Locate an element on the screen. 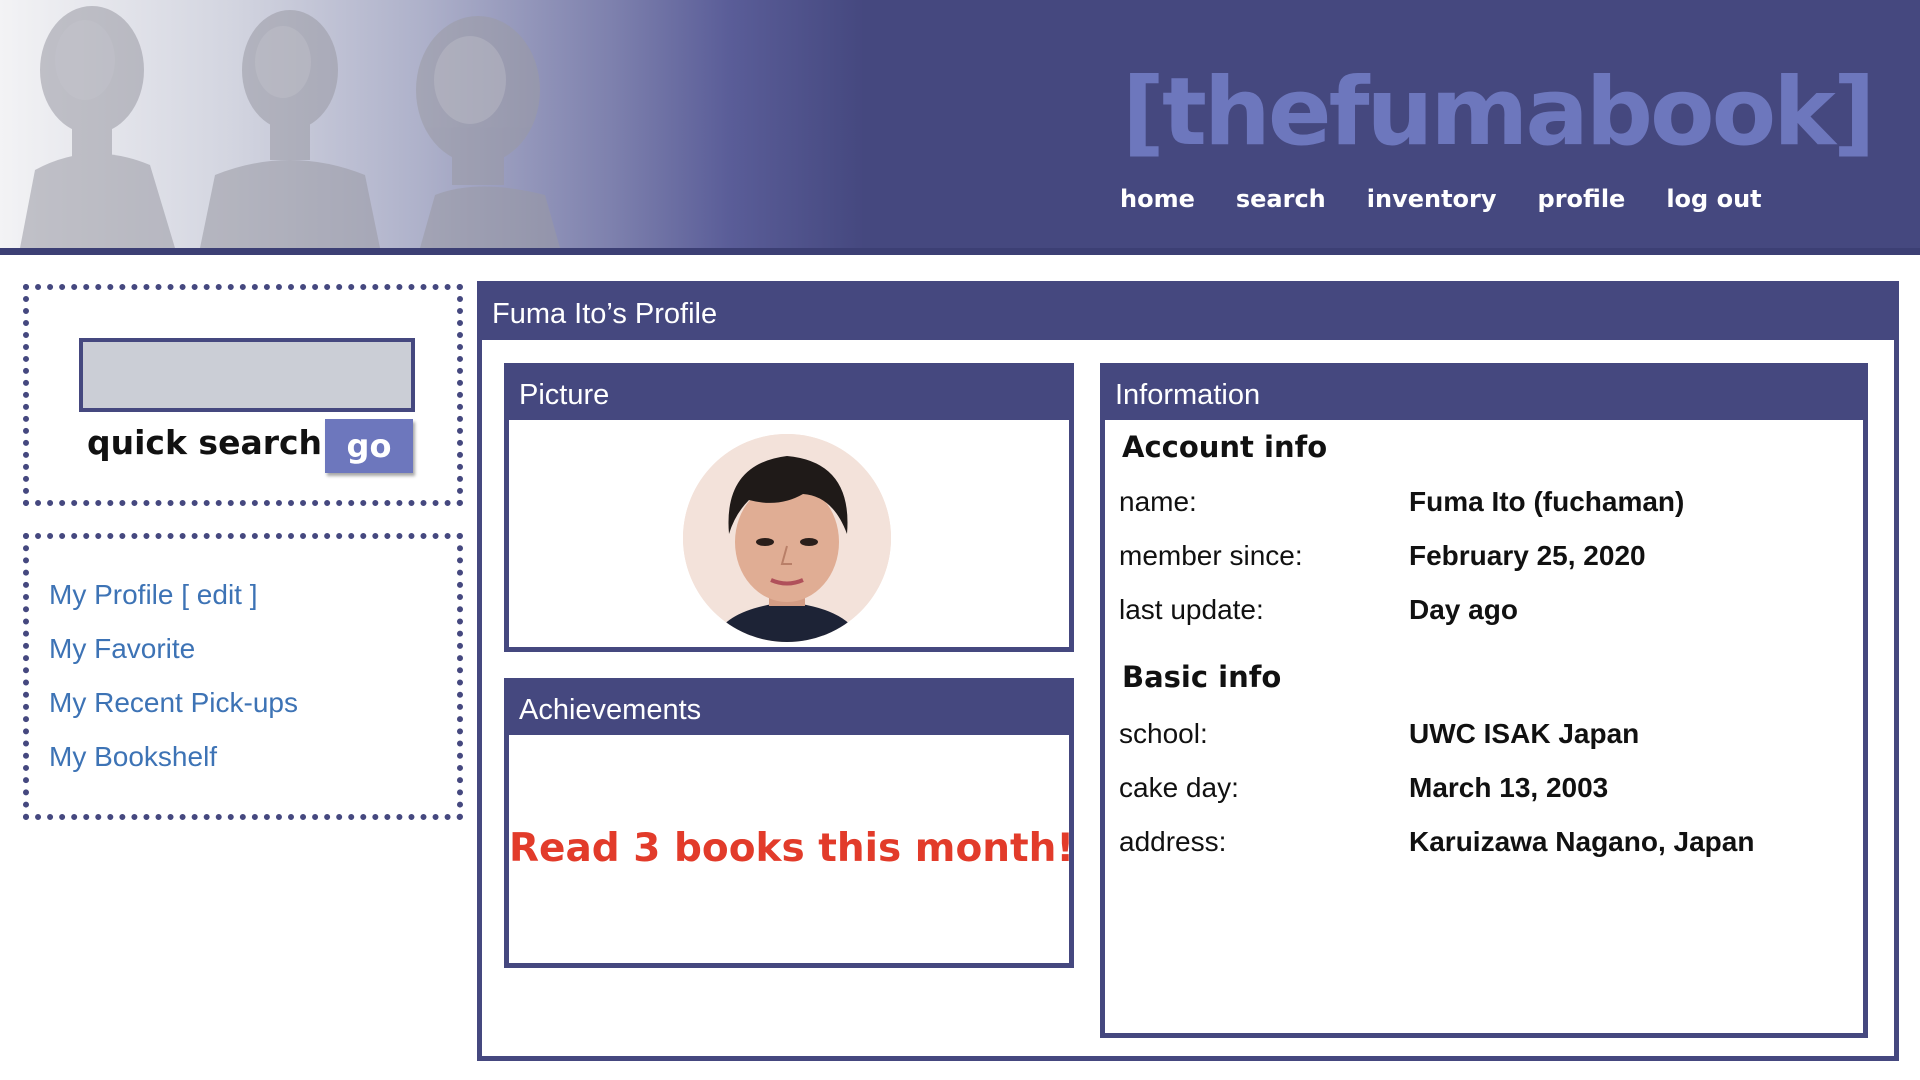 The height and width of the screenshot is (1080, 1920). information-card-title: Information is located at coordinates (1484, 394).